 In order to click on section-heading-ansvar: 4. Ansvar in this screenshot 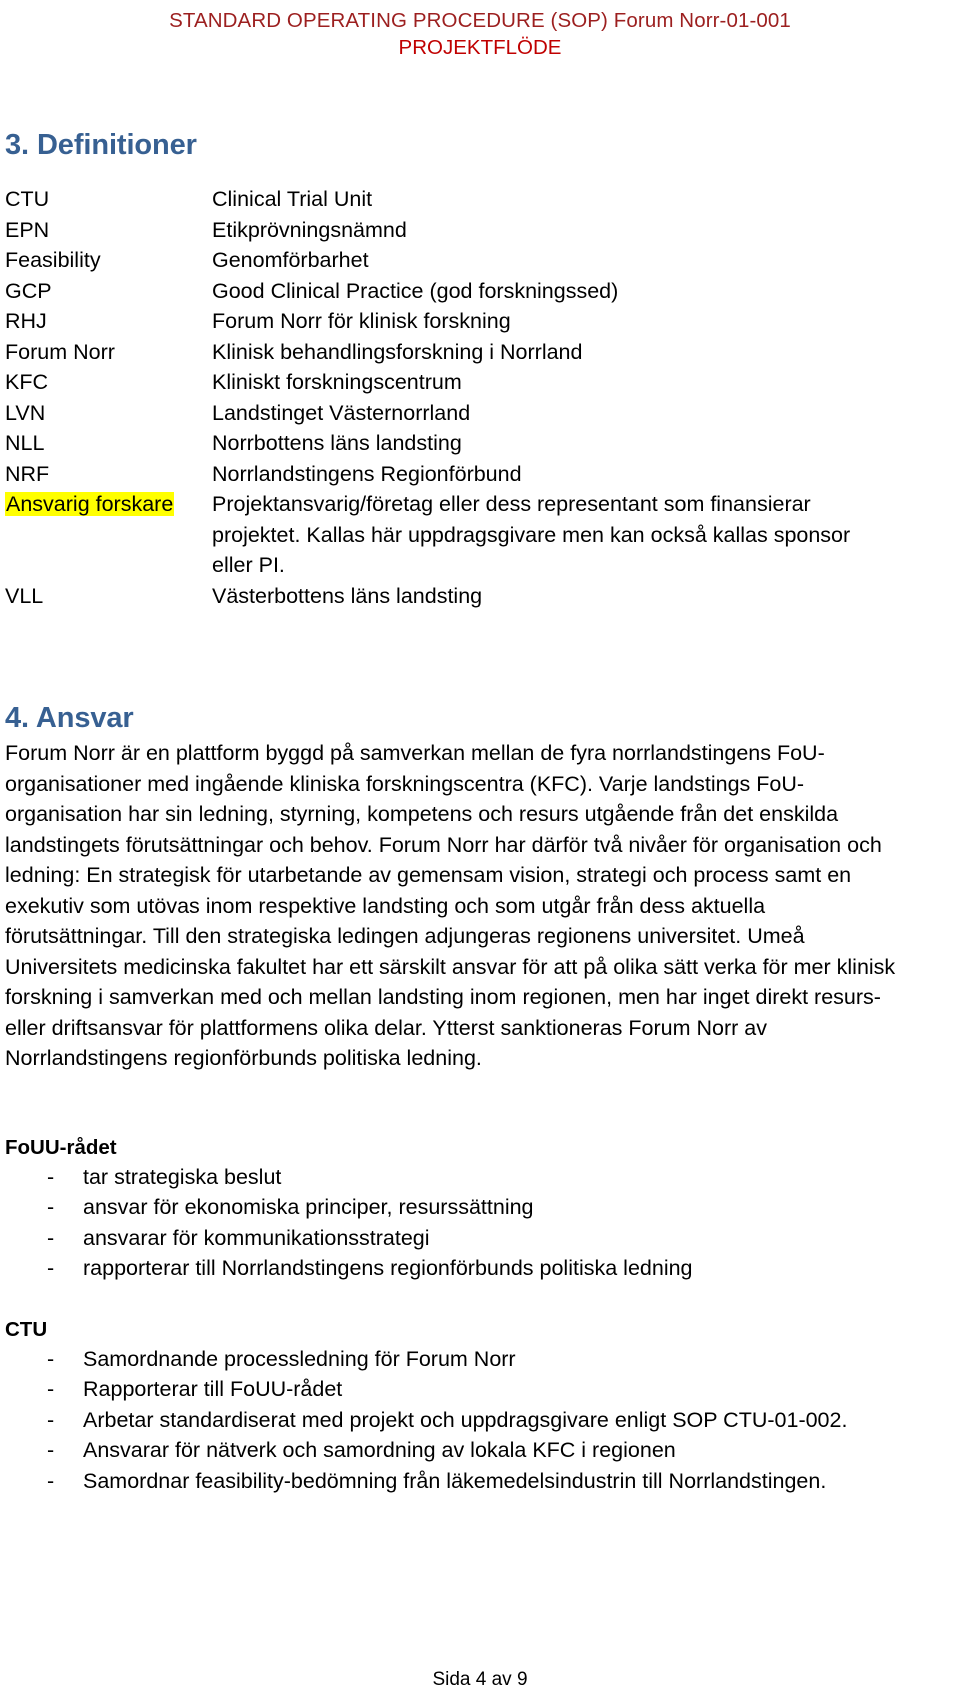, I will do `click(69, 718)`.